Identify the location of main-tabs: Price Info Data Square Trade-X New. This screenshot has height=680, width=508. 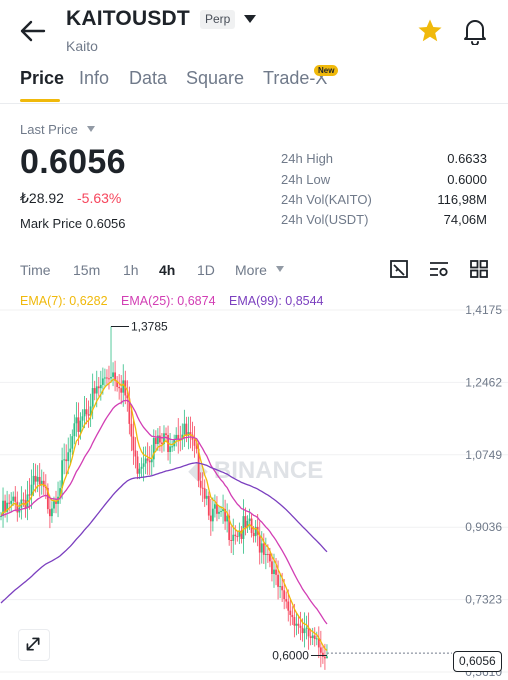
(254, 83).